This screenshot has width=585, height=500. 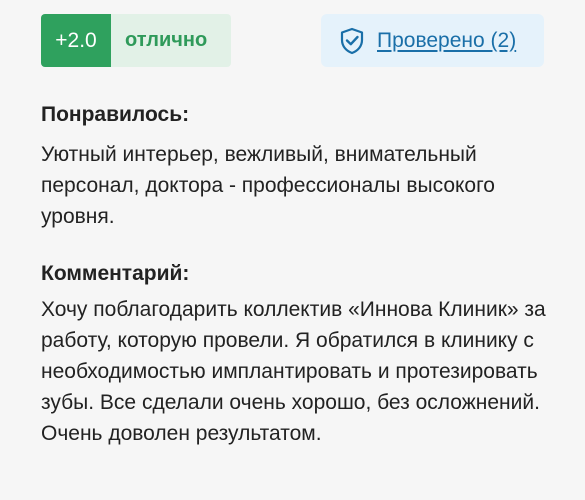 What do you see at coordinates (446, 41) in the screenshot?
I see `verified-link: Проверено (2)` at bounding box center [446, 41].